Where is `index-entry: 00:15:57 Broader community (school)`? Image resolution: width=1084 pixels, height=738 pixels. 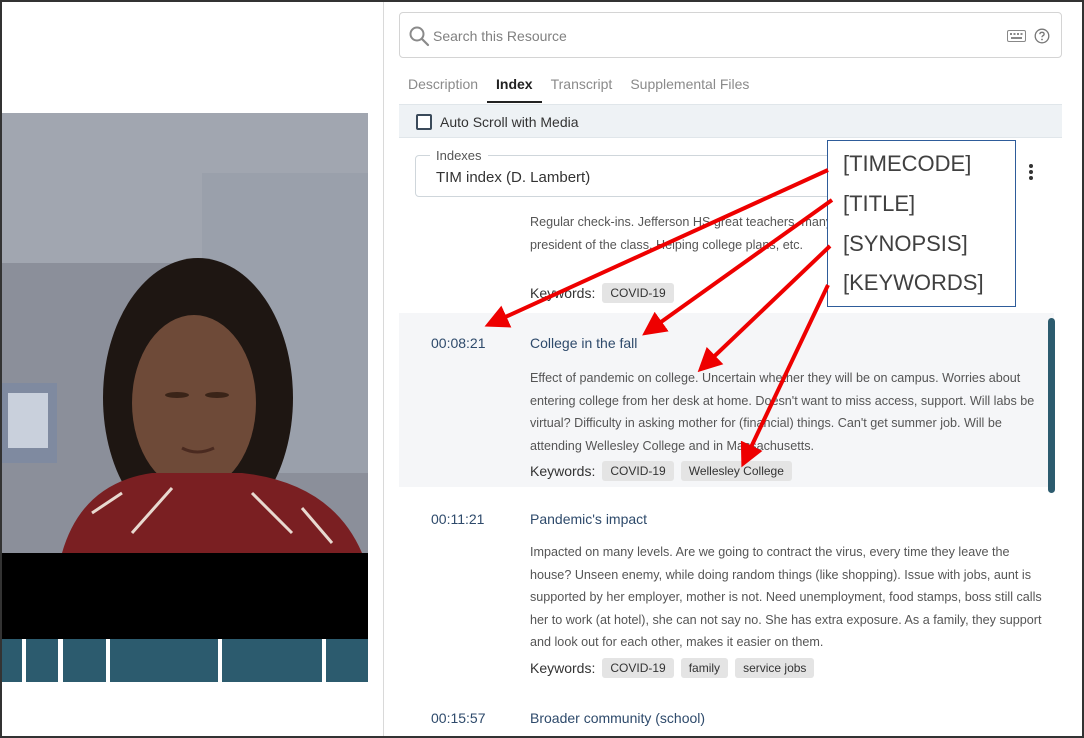 index-entry: 00:15:57 Broader community (school) is located at coordinates (726, 711).